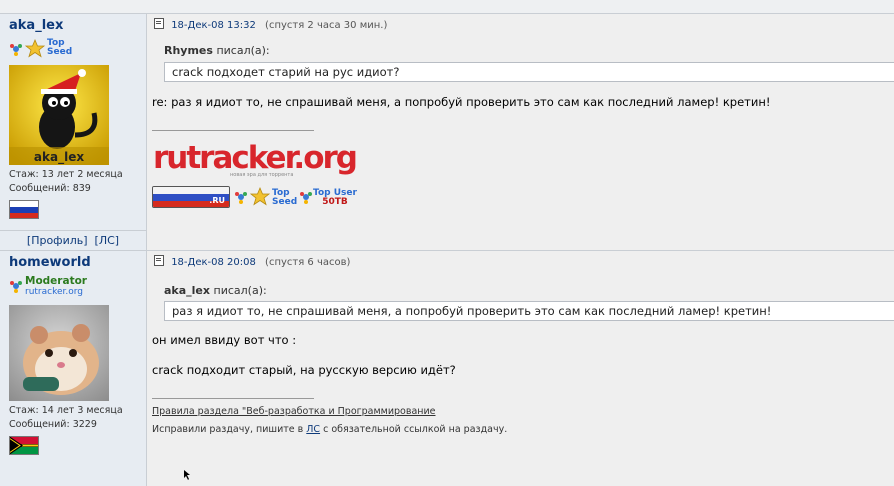 The image size is (894, 486). What do you see at coordinates (57, 240) in the screenshot?
I see `profile-link: [Профиль]` at bounding box center [57, 240].